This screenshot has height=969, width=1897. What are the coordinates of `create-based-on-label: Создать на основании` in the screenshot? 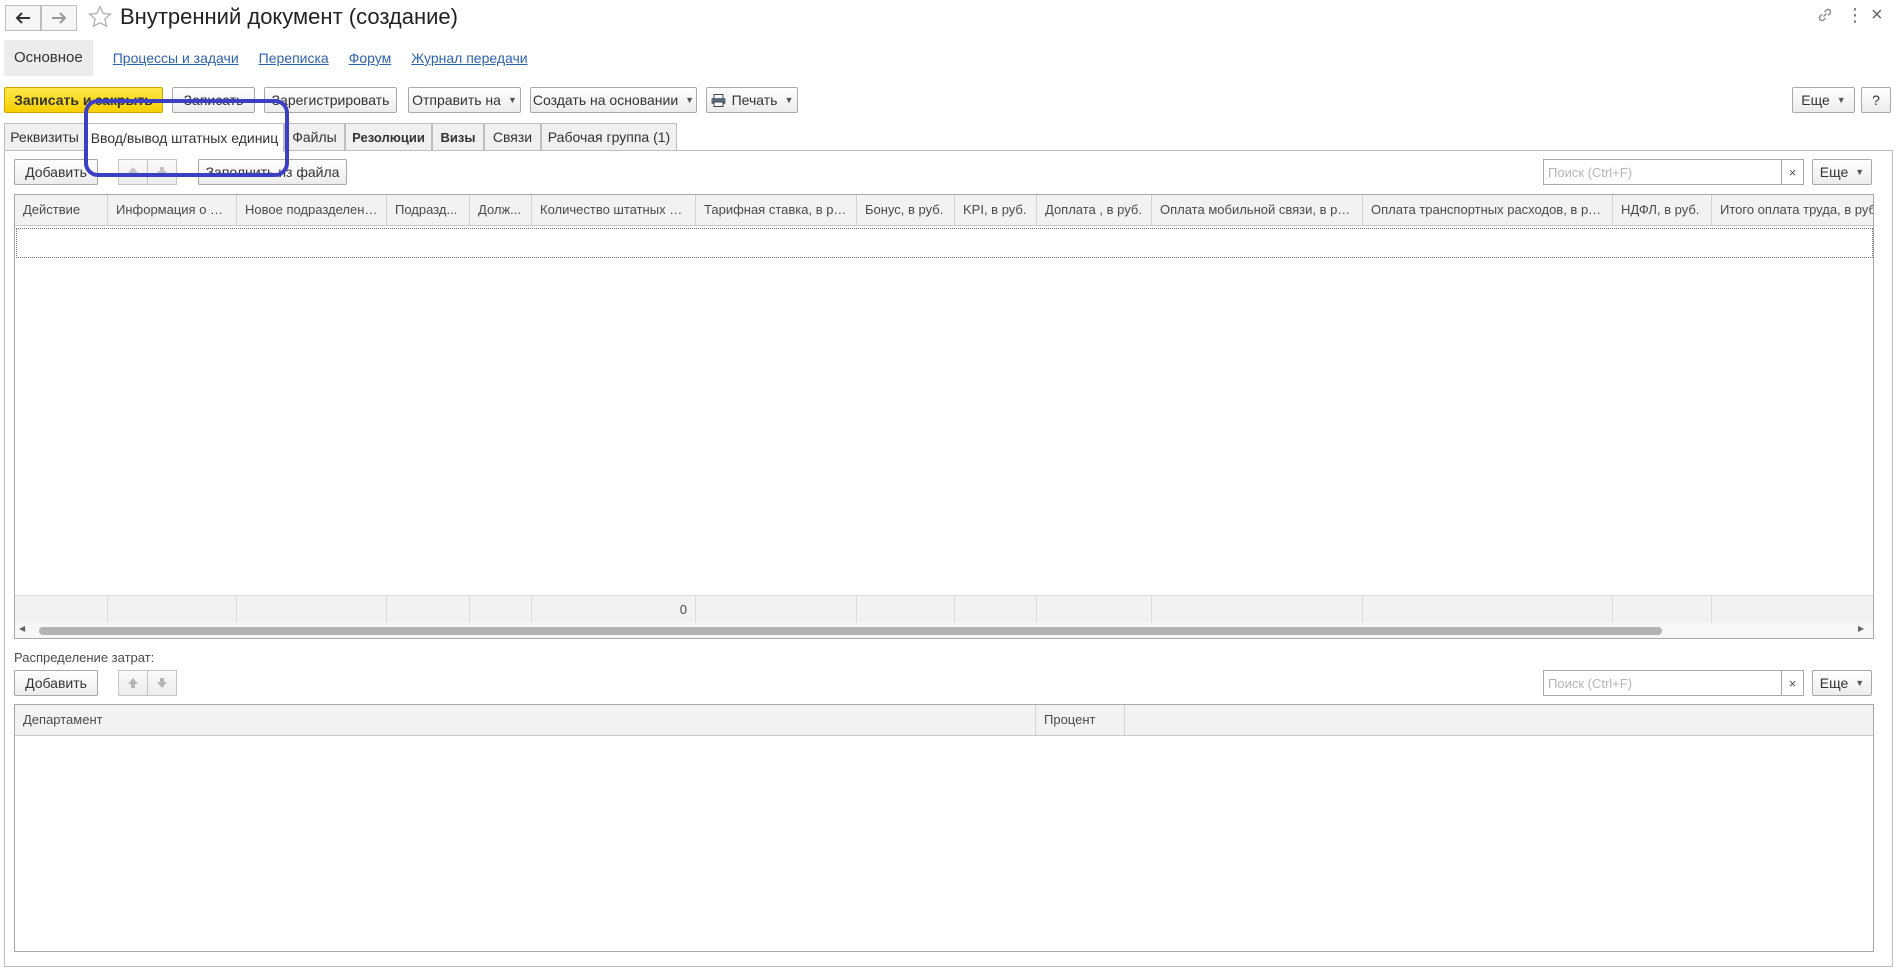 It's located at (605, 100).